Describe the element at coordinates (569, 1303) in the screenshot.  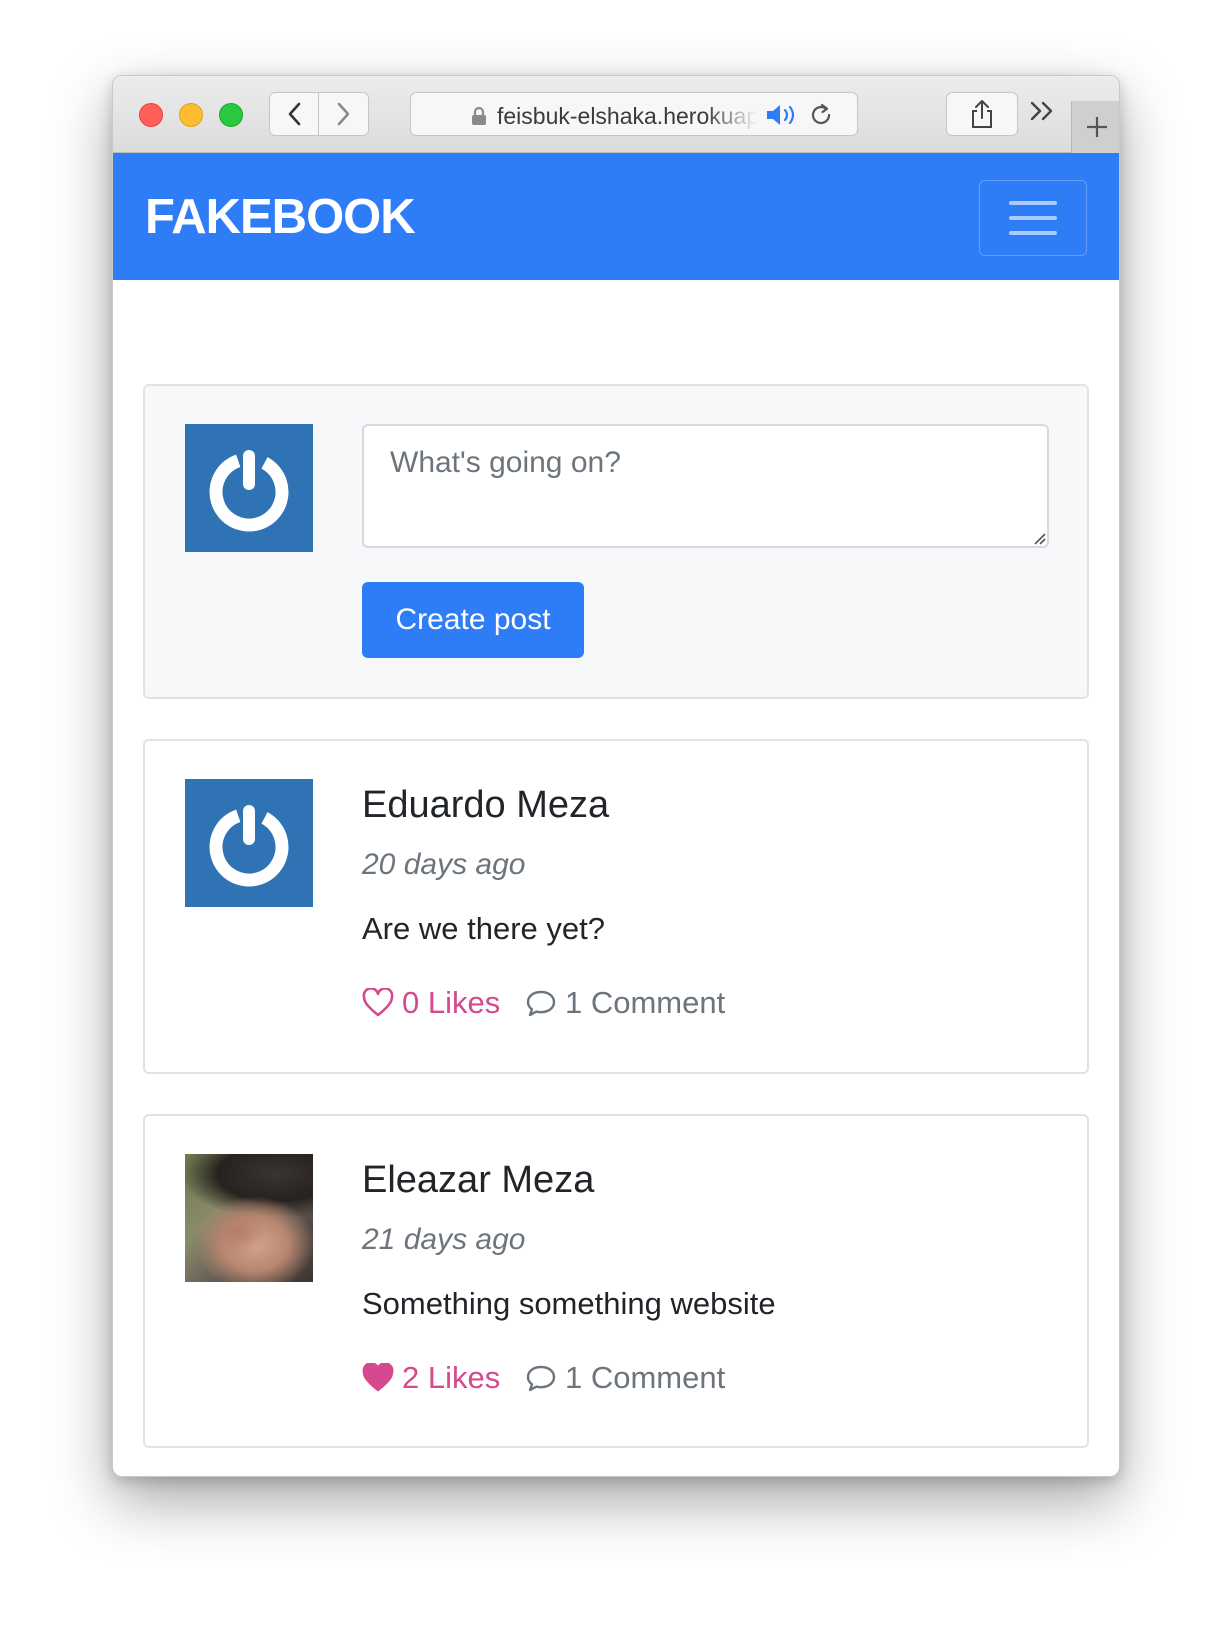
I see `post-body: Something something website` at that location.